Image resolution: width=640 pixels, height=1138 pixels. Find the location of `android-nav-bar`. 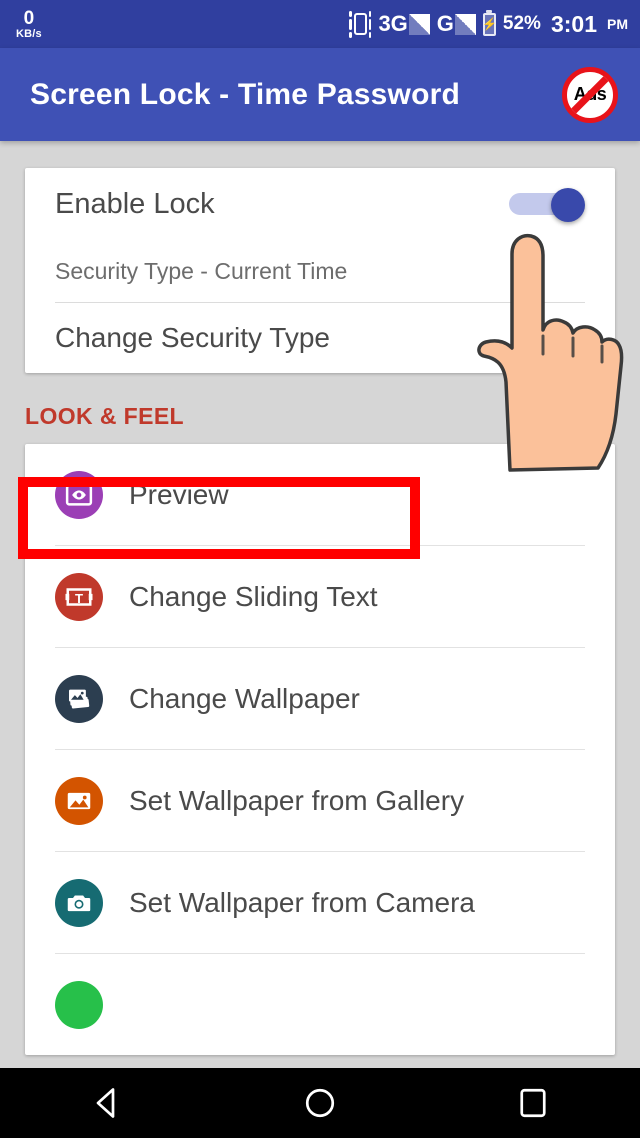

android-nav-bar is located at coordinates (320, 1103).